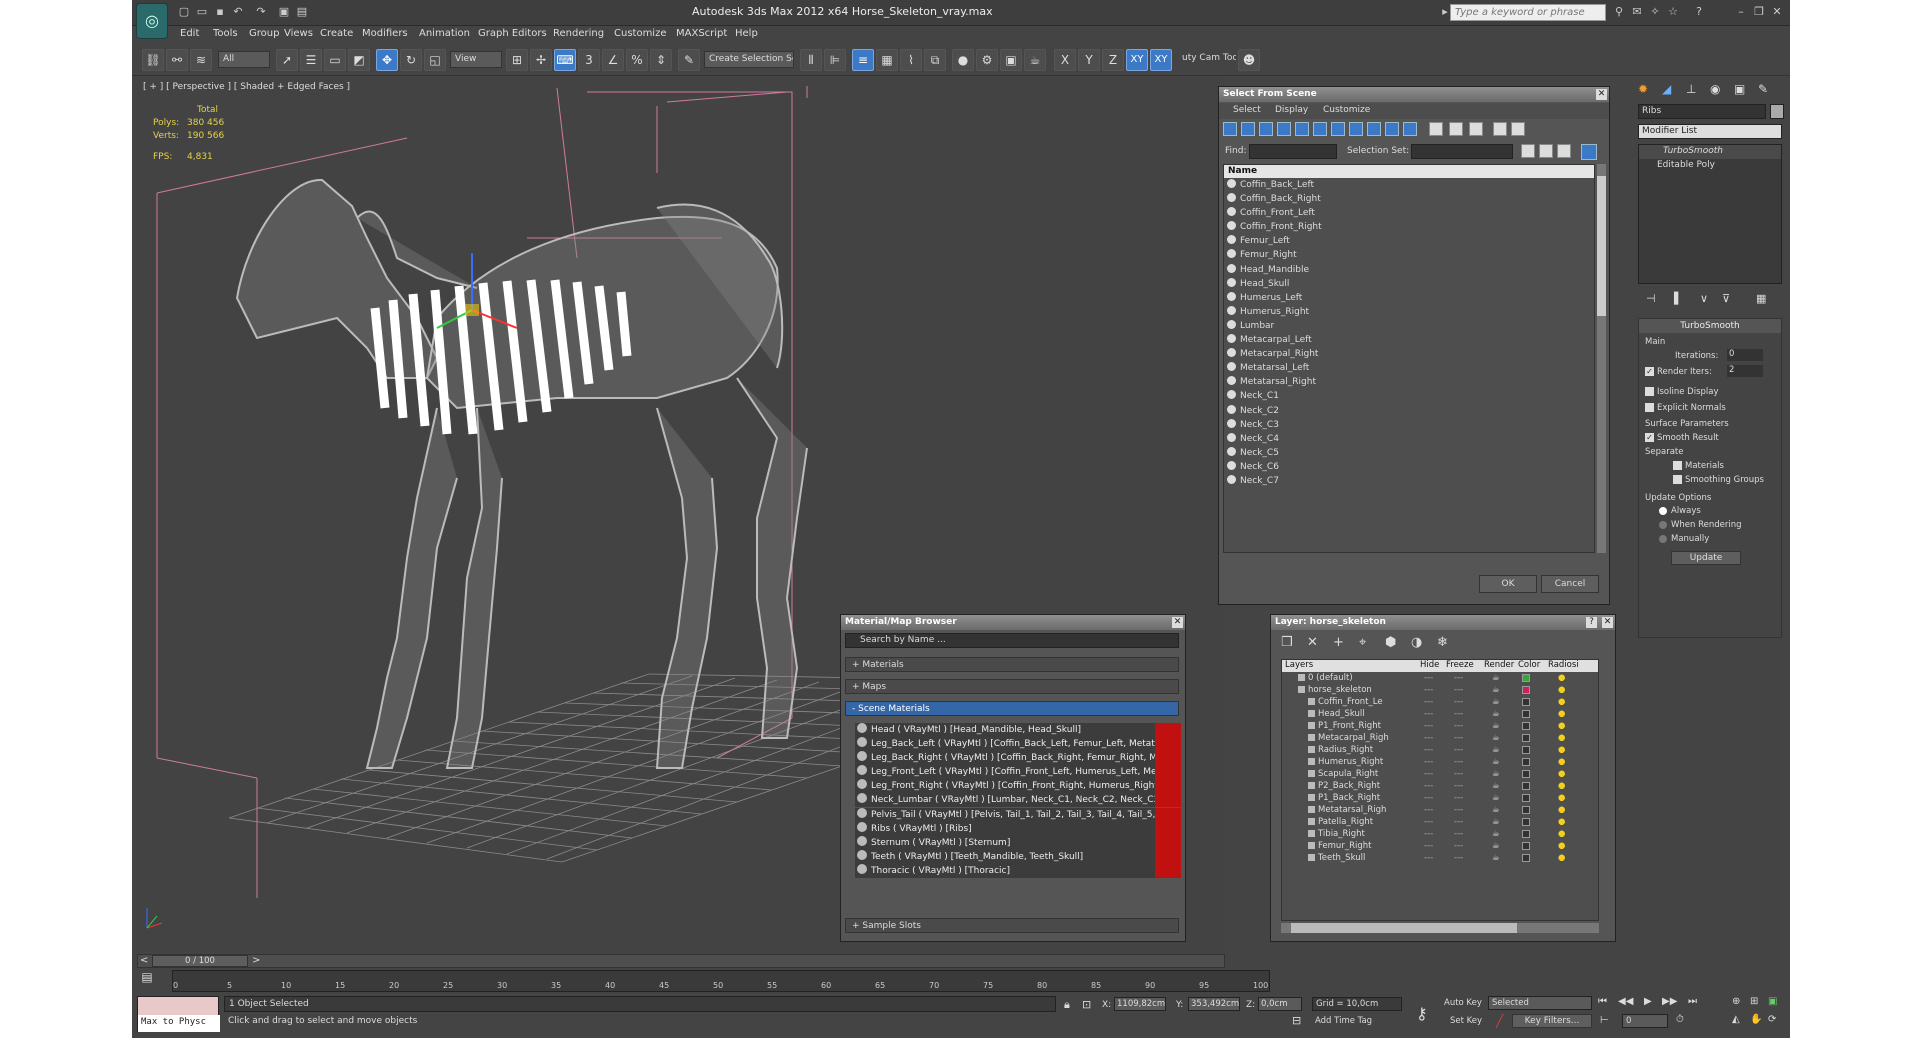 The width and height of the screenshot is (1920, 1038). I want to click on stack-turbosmooth: TurboSmooth, so click(1710, 152).